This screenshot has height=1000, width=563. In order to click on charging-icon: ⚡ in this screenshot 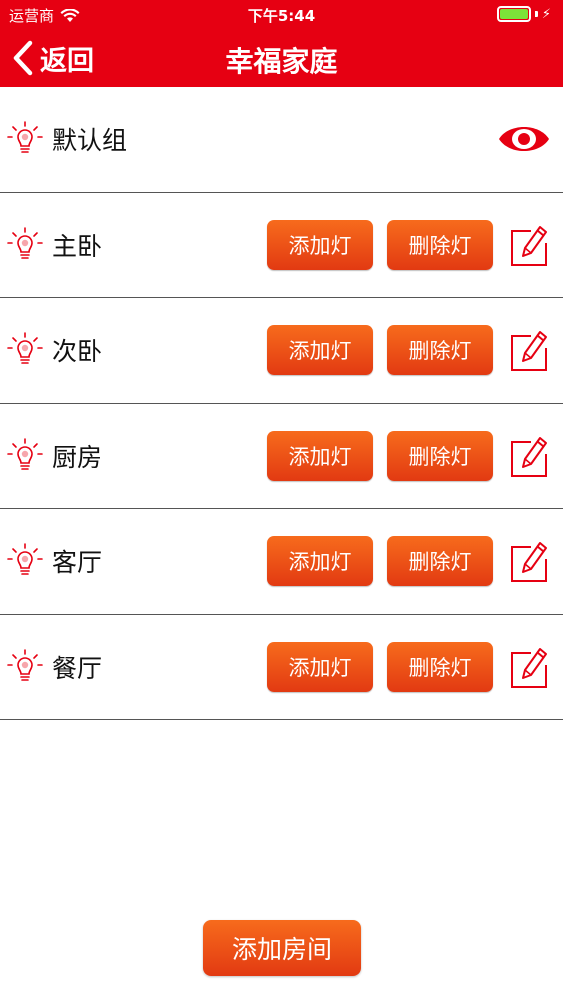, I will do `click(546, 14)`.